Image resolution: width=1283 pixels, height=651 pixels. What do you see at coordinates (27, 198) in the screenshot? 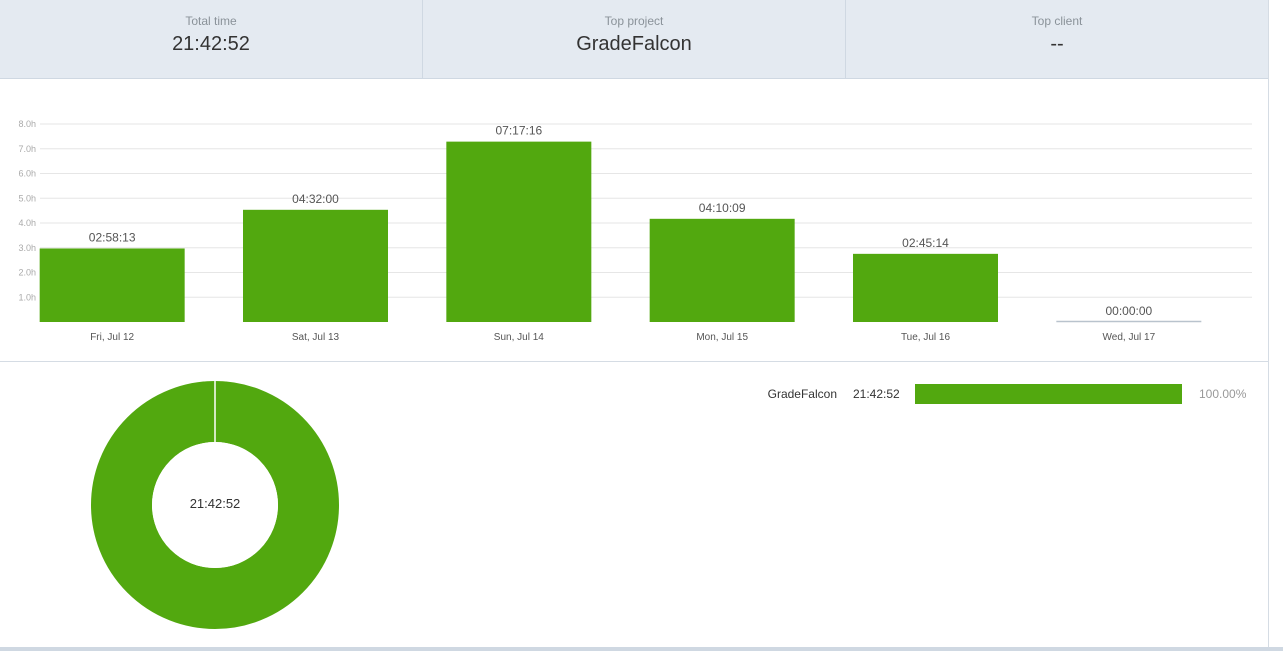
I see `y-tick-label: 5.0h` at bounding box center [27, 198].